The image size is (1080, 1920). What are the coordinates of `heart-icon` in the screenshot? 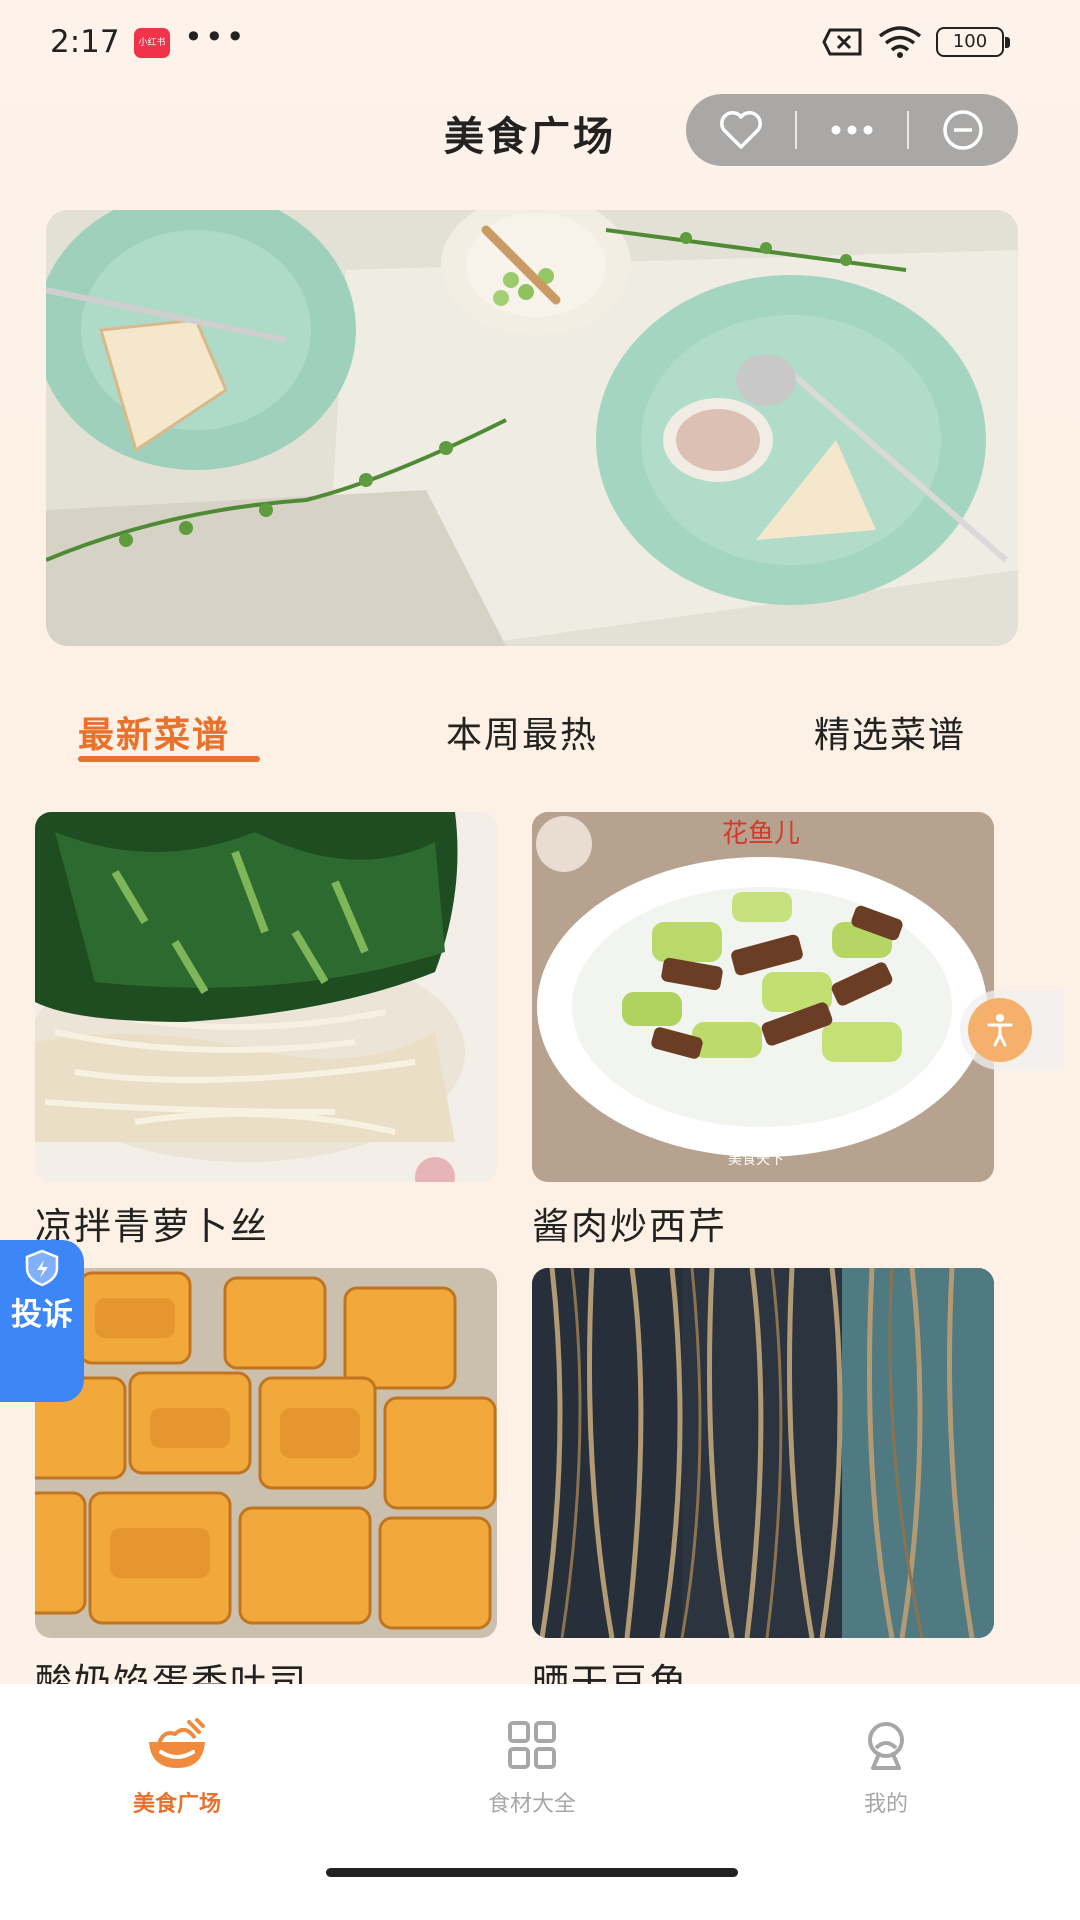 It's located at (740, 130).